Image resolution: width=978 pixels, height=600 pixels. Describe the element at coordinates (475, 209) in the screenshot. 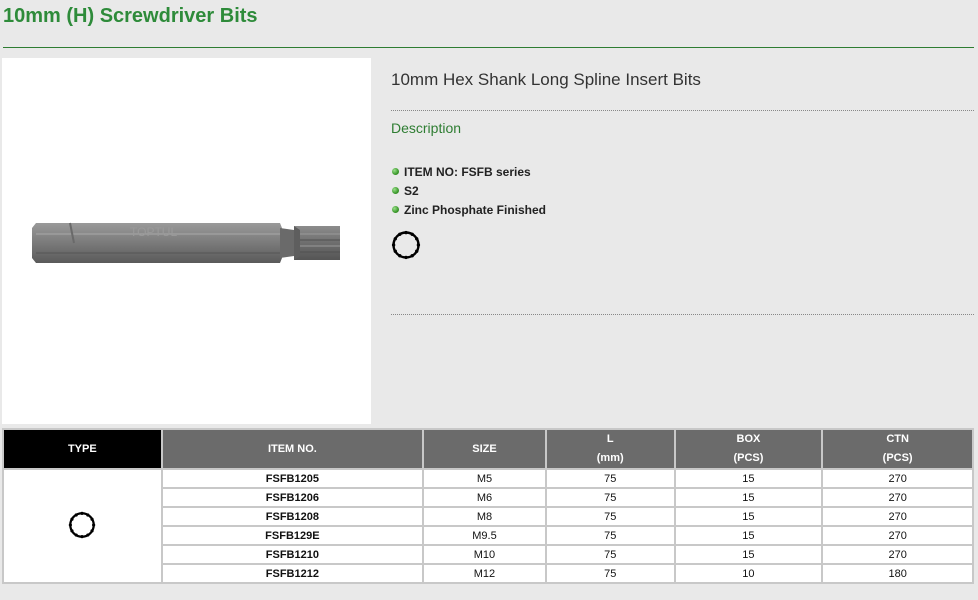

I see `feature-text: Zinc Phosphate Finished` at that location.